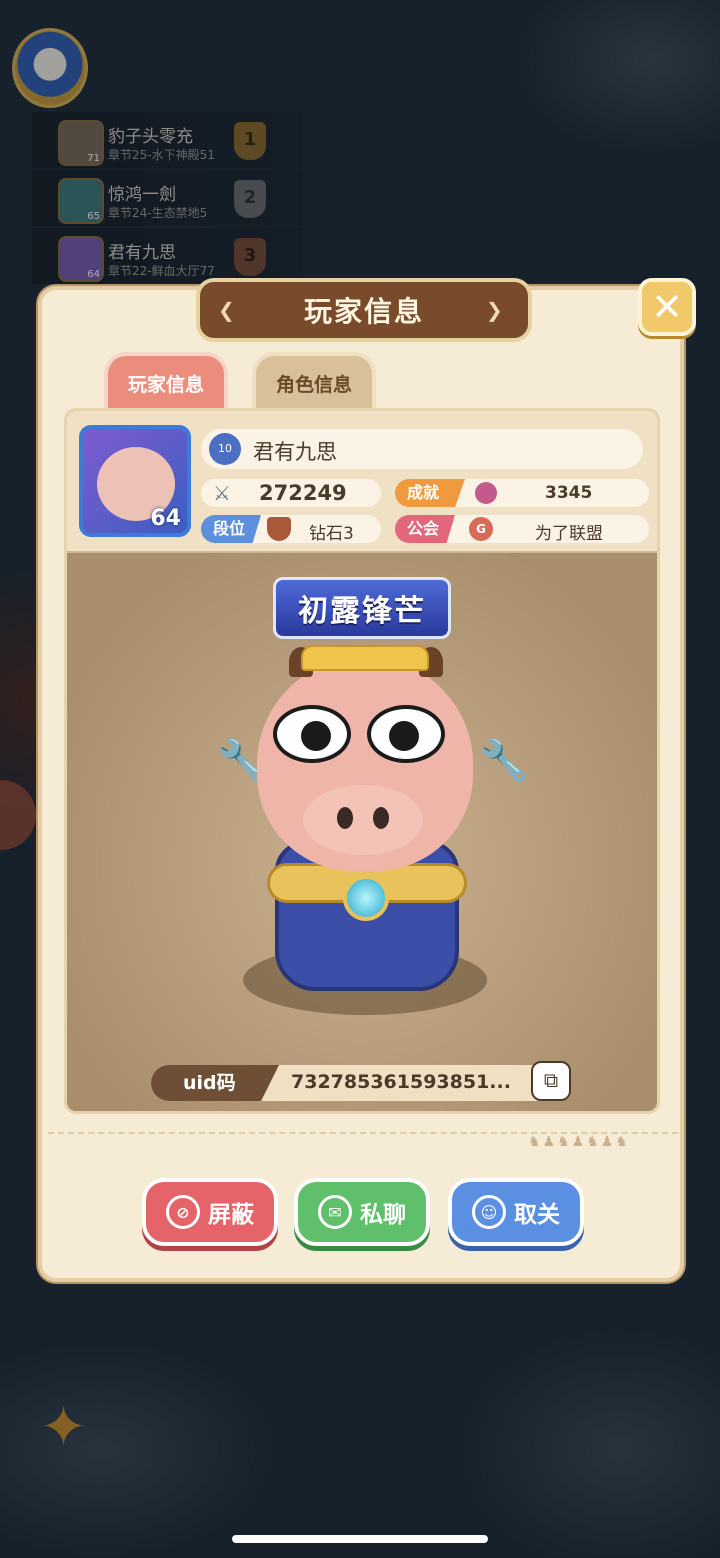  What do you see at coordinates (481, 529) in the screenshot?
I see `guild-emblem-icon: G` at bounding box center [481, 529].